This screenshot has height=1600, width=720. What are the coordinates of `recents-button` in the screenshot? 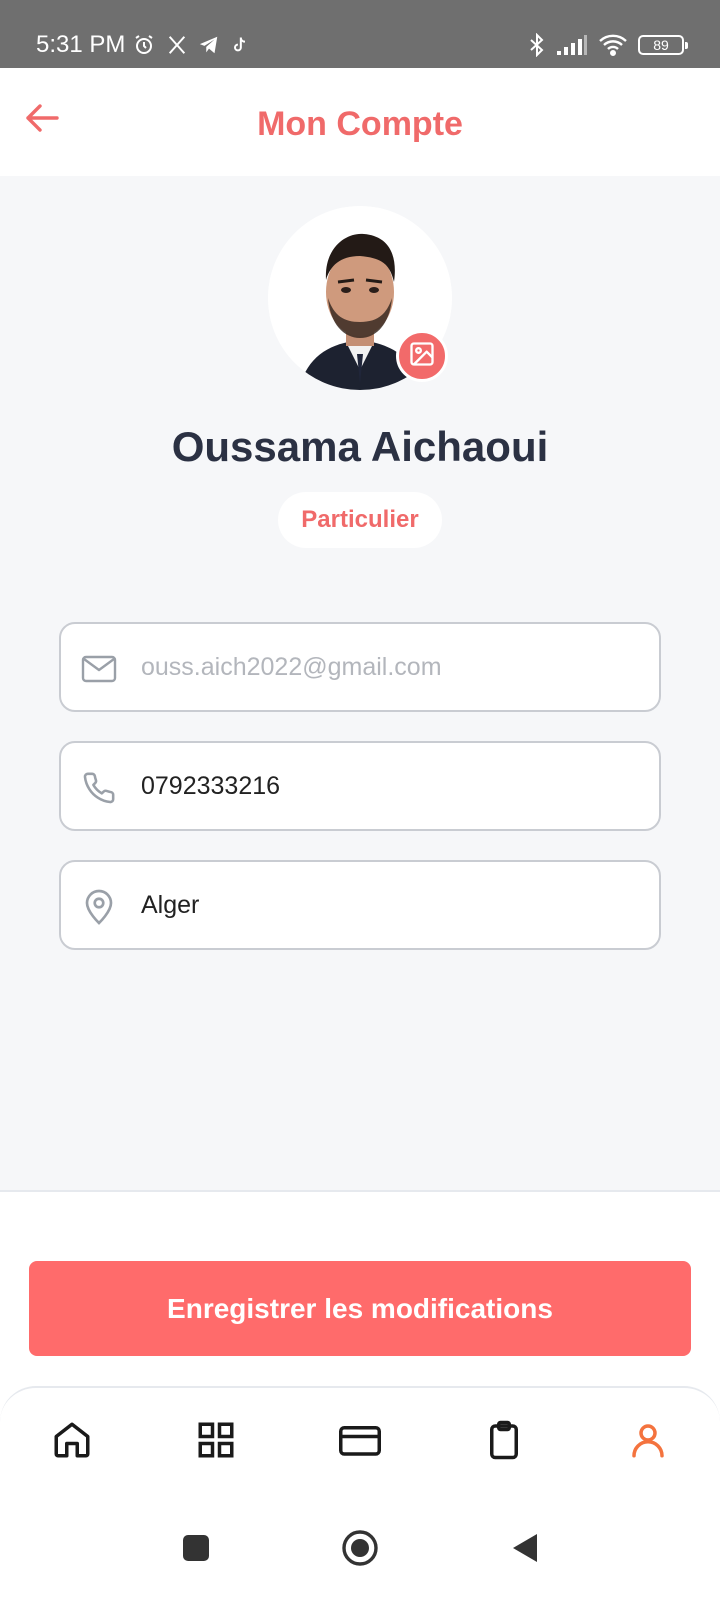 It's located at (196, 1550).